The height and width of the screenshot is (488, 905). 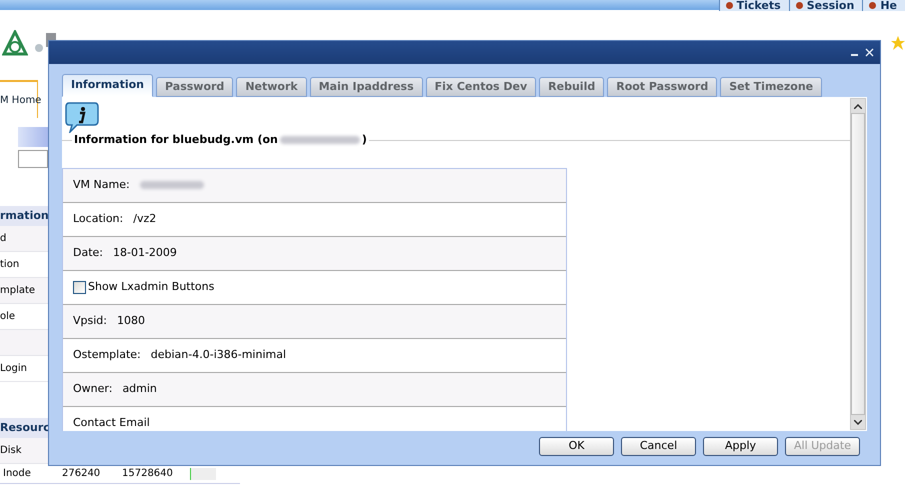 I want to click on section-heading: Information for bluebudg.vm (on, so click(x=176, y=140).